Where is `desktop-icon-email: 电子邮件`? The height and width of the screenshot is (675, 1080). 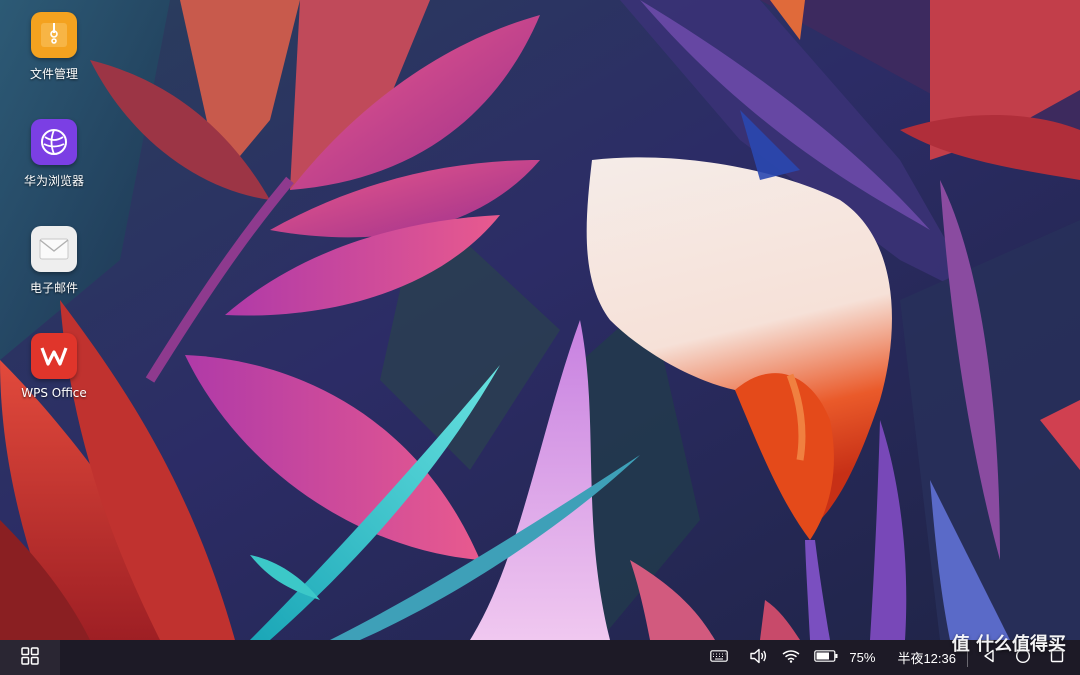
desktop-icon-email: 电子邮件 is located at coordinates (54, 261).